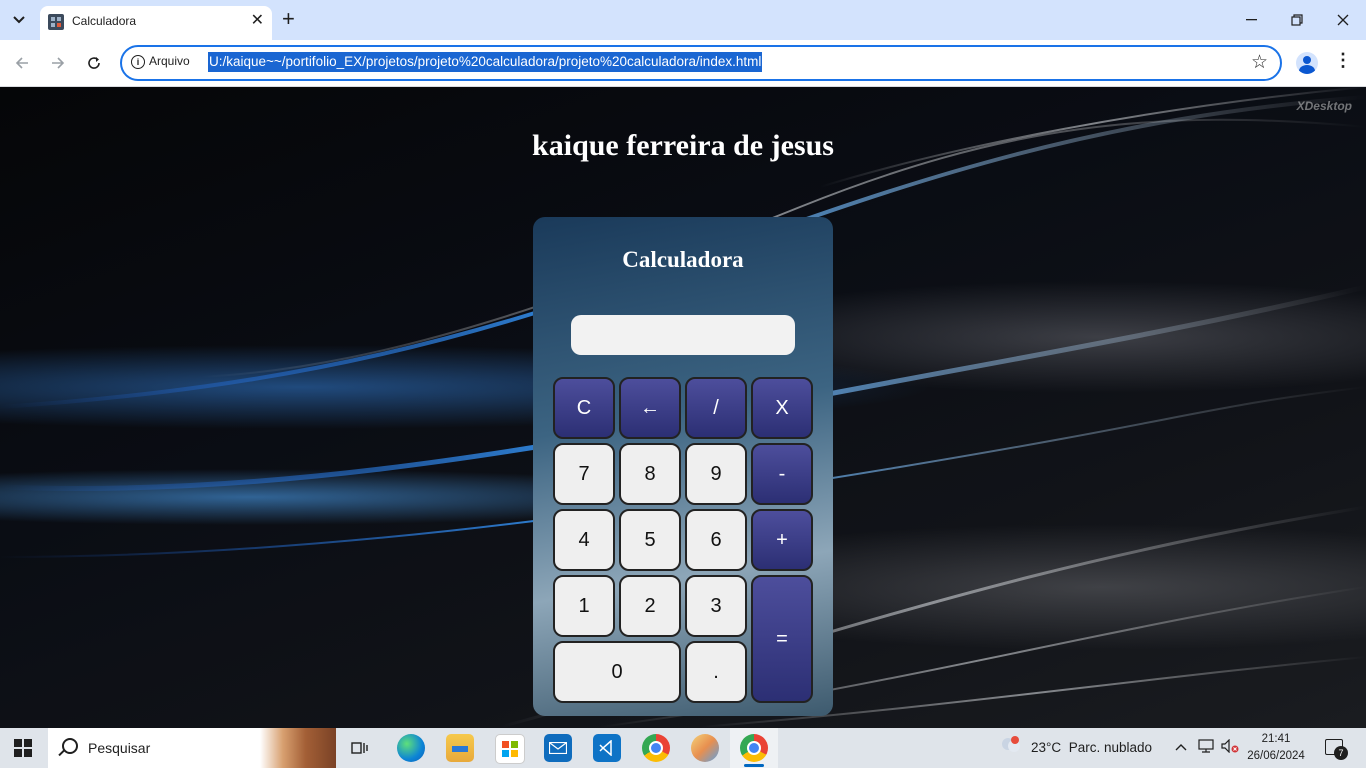  Describe the element at coordinates (298, 748) in the screenshot. I see `search-highlight-image` at that location.